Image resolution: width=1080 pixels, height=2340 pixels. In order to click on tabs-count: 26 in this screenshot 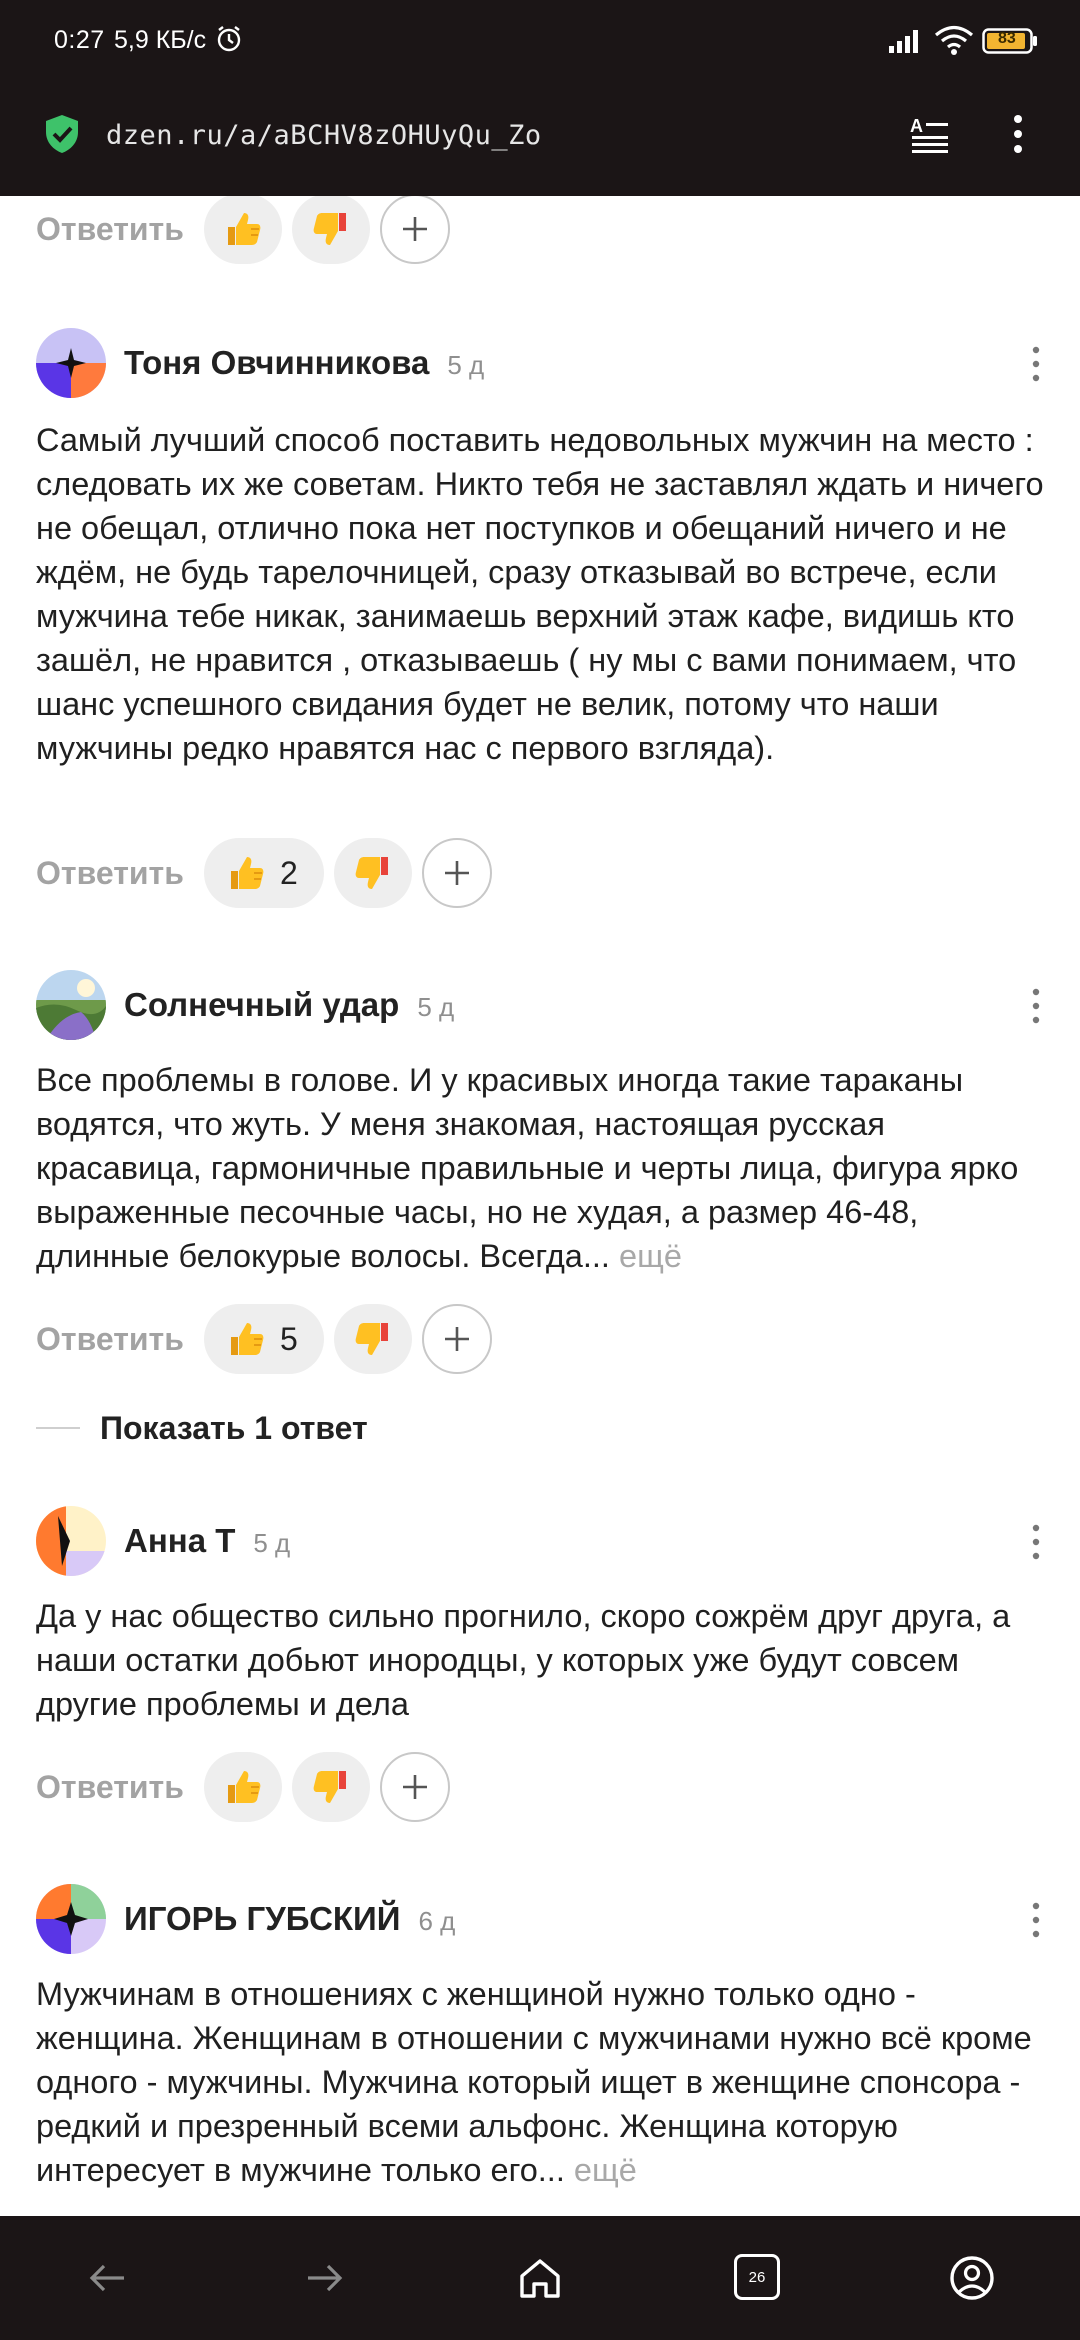, I will do `click(757, 2277)`.